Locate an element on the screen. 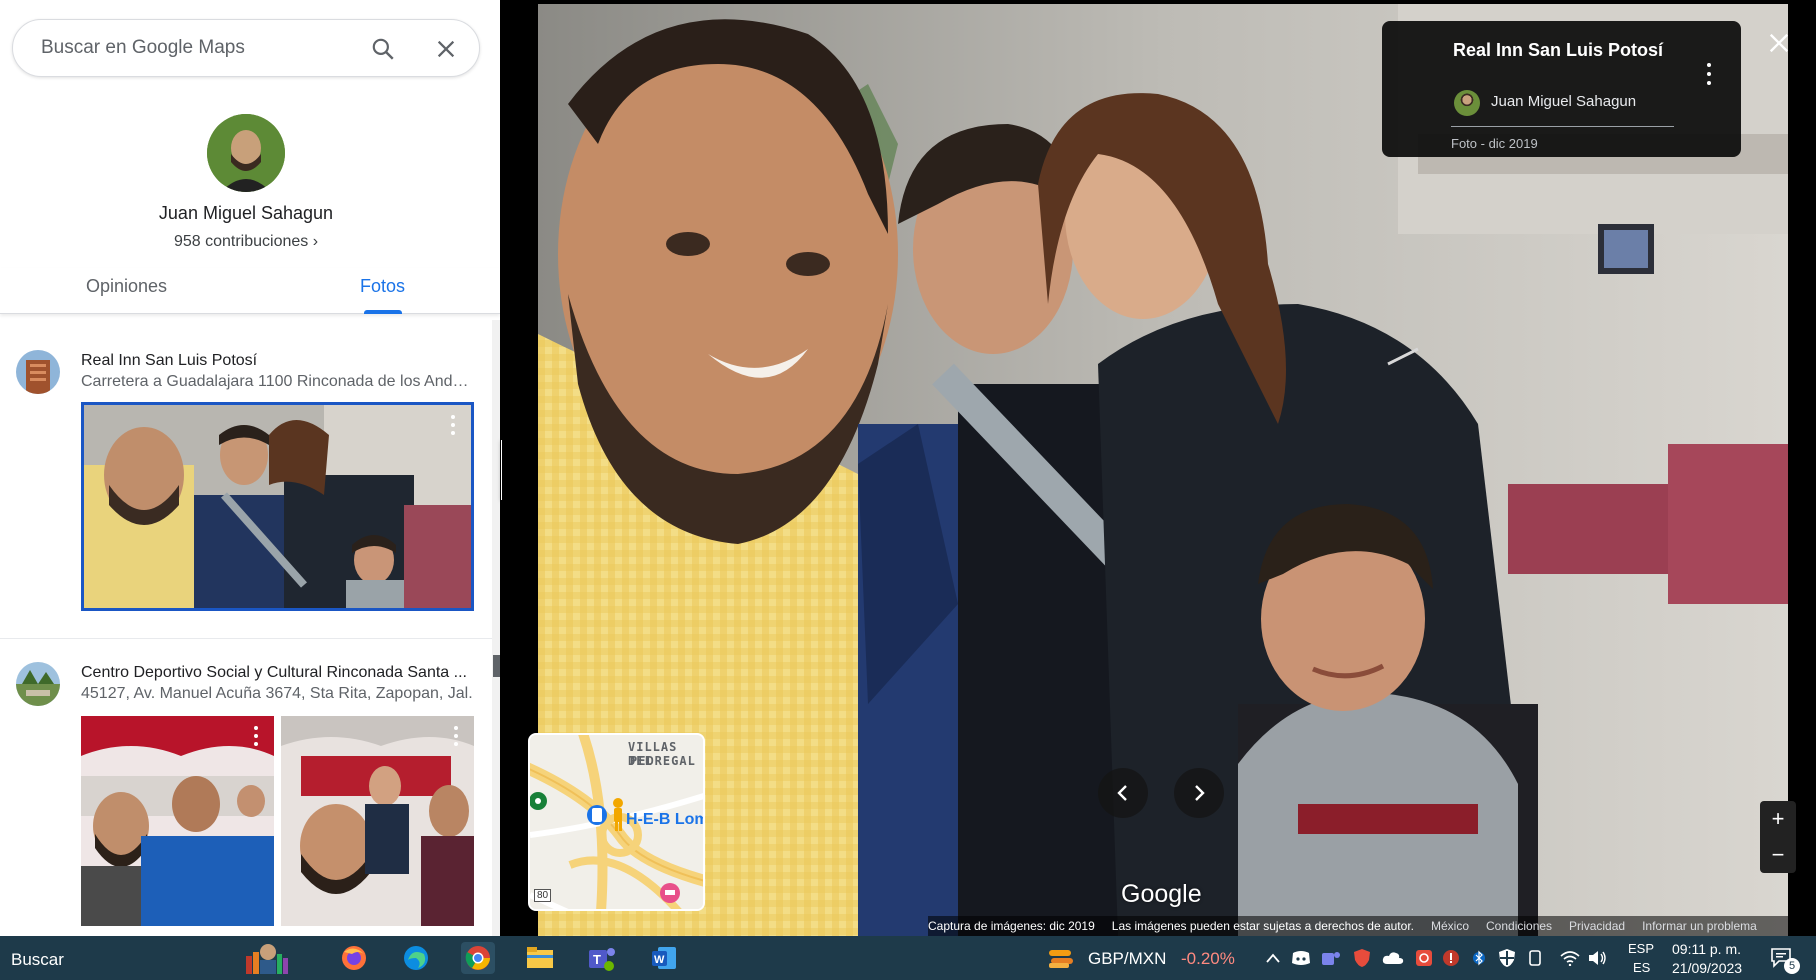 Image resolution: width=1816 pixels, height=980 pixels. selected-photo-thumbnail is located at coordinates (277, 506).